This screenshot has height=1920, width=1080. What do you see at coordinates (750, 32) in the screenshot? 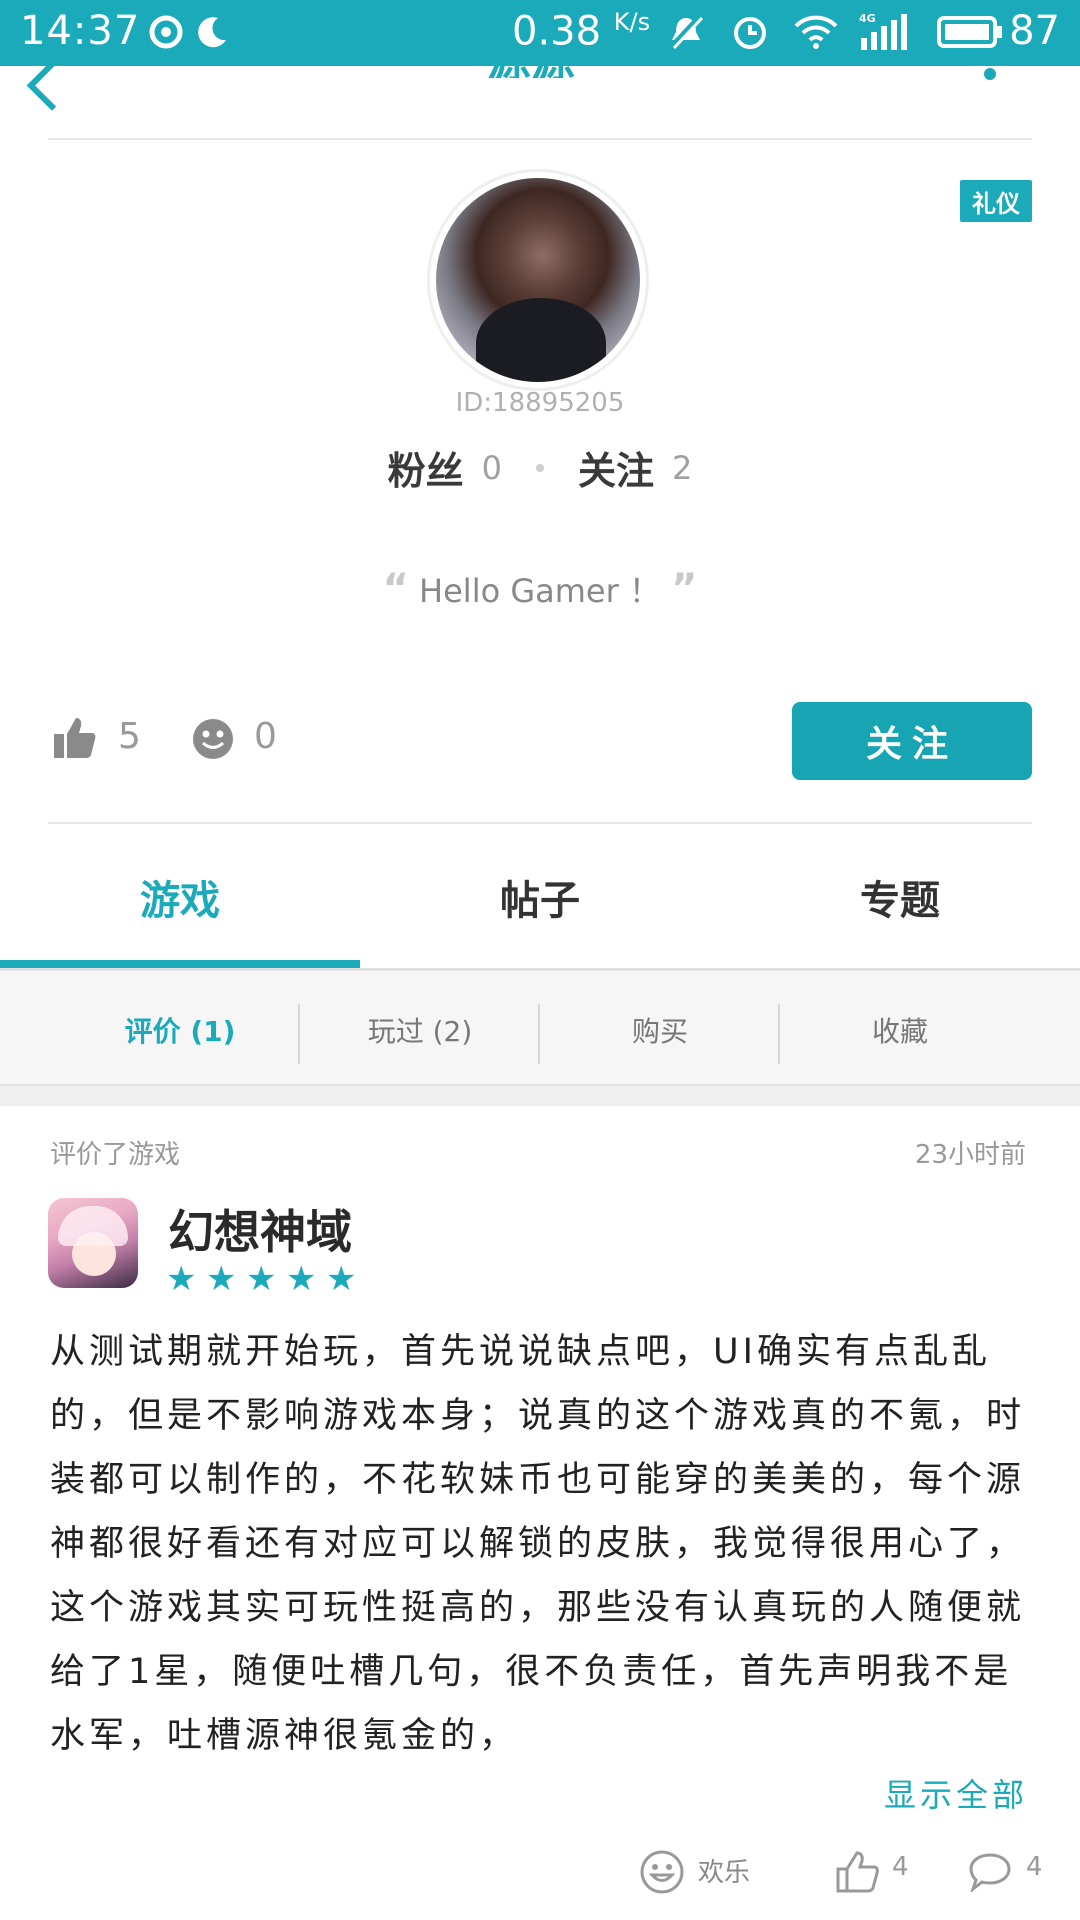
I see `alarm-icon` at bounding box center [750, 32].